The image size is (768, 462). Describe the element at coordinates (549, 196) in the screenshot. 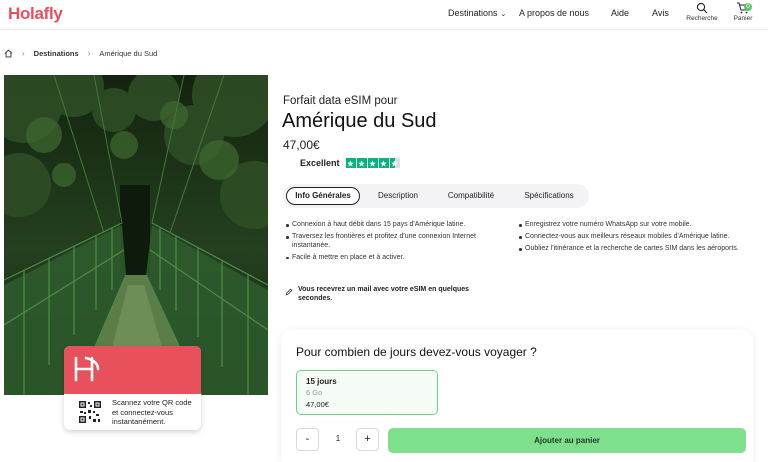

I see `tab-specifications: Spécifications` at that location.